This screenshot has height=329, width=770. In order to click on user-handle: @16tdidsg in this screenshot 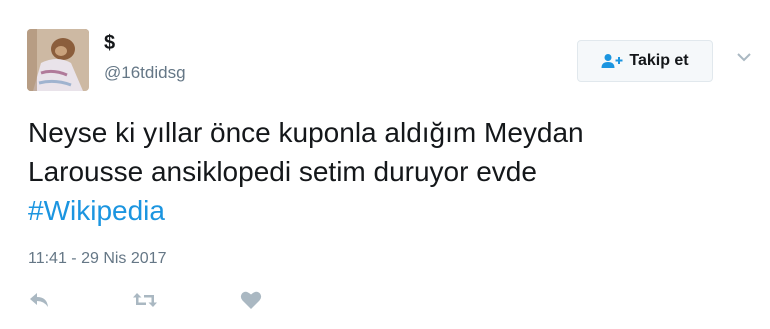, I will do `click(145, 73)`.